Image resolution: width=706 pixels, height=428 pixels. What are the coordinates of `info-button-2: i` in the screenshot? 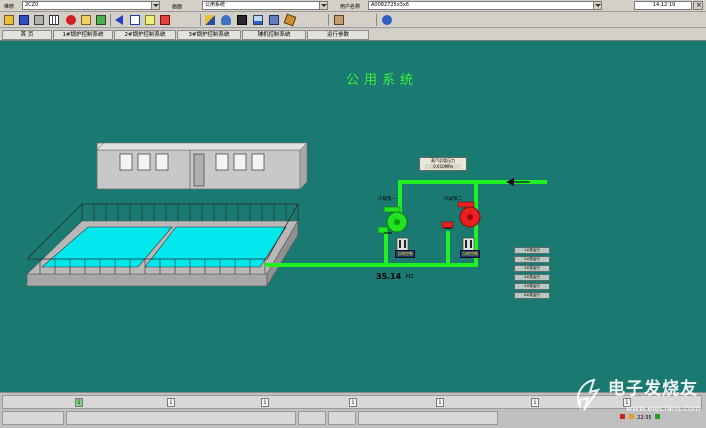 It's located at (171, 402).